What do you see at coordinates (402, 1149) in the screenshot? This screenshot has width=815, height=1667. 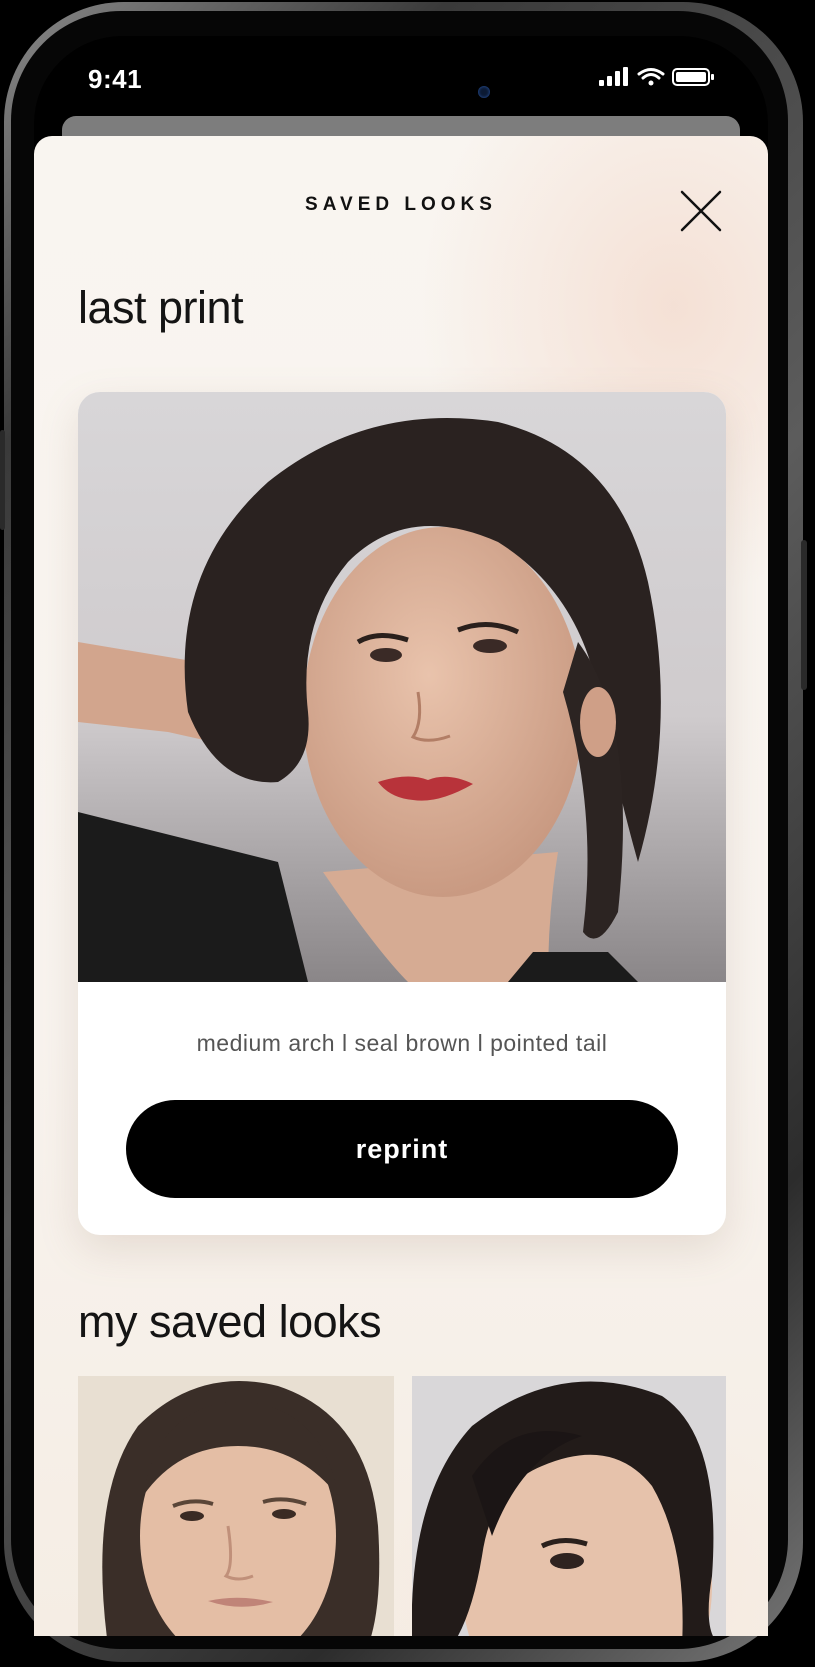 I see `reprint-button: reprint` at bounding box center [402, 1149].